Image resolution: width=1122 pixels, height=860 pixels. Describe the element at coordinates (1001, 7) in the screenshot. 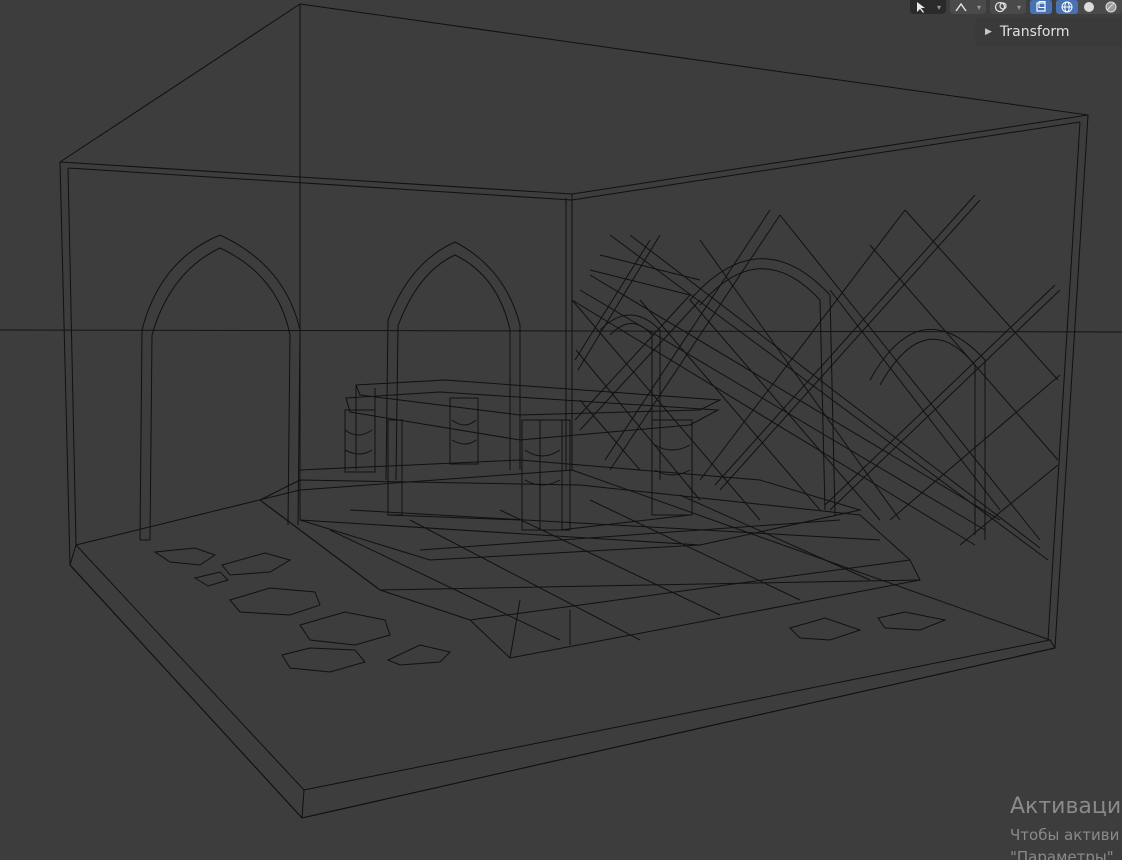

I see `overlays-icon` at that location.